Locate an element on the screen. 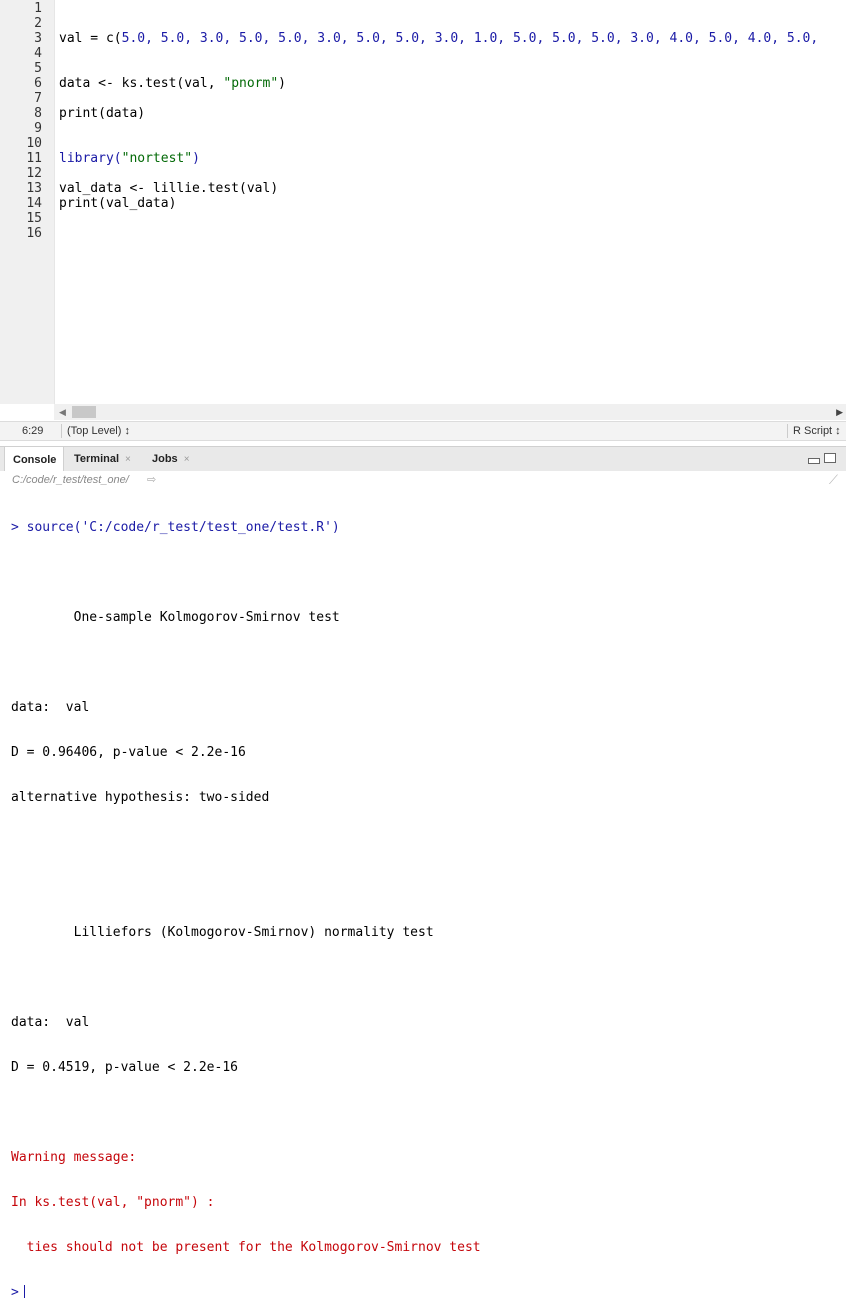 The width and height of the screenshot is (846, 1315). editor-status-bar: 6:29 (Top Level) ↕ R Script ↕ is located at coordinates (423, 431).